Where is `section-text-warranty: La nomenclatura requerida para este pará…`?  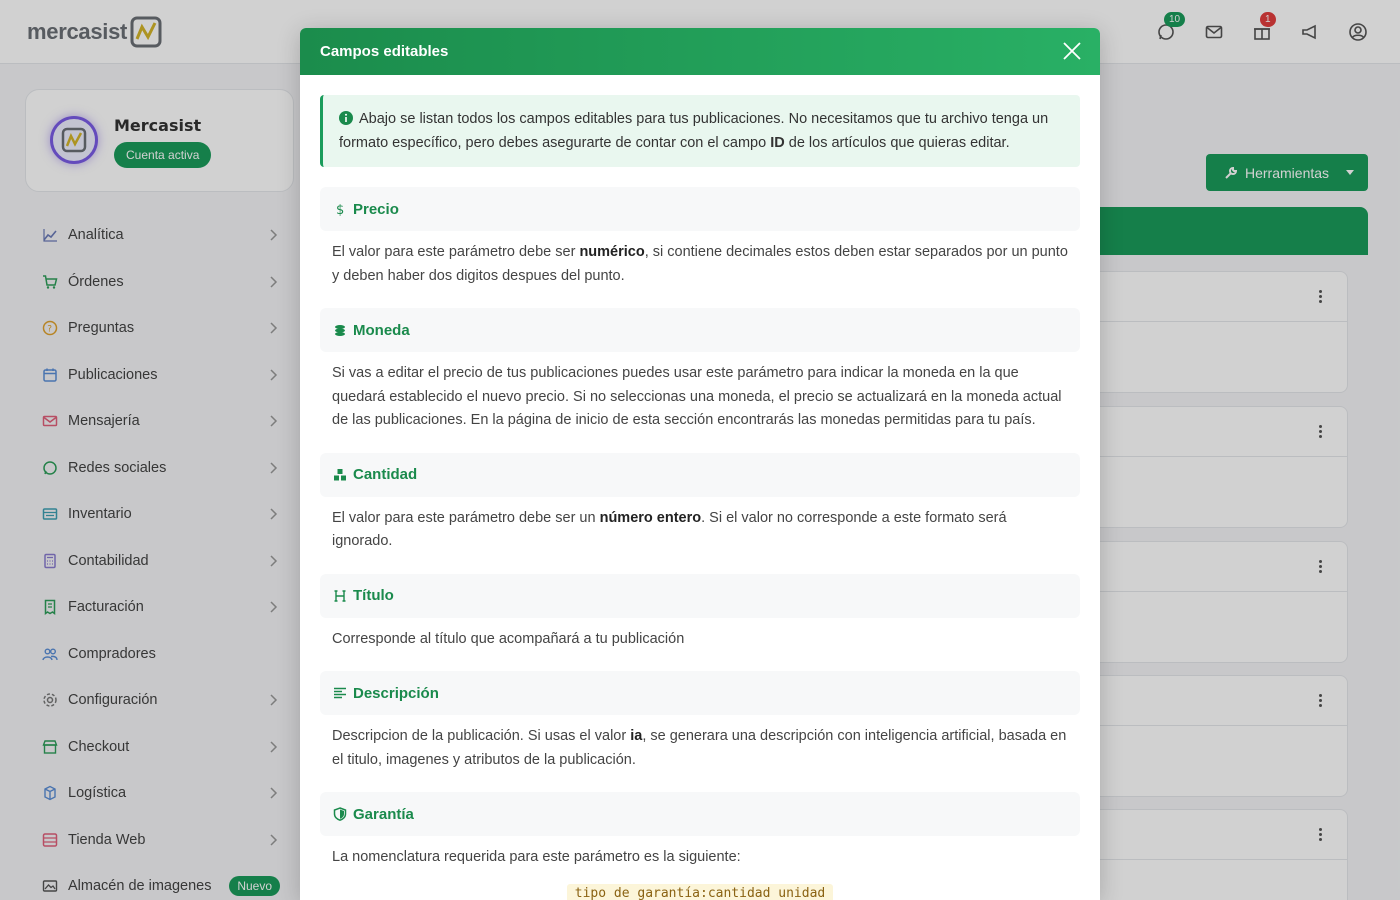 section-text-warranty: La nomenclatura requerida para este pará… is located at coordinates (536, 857).